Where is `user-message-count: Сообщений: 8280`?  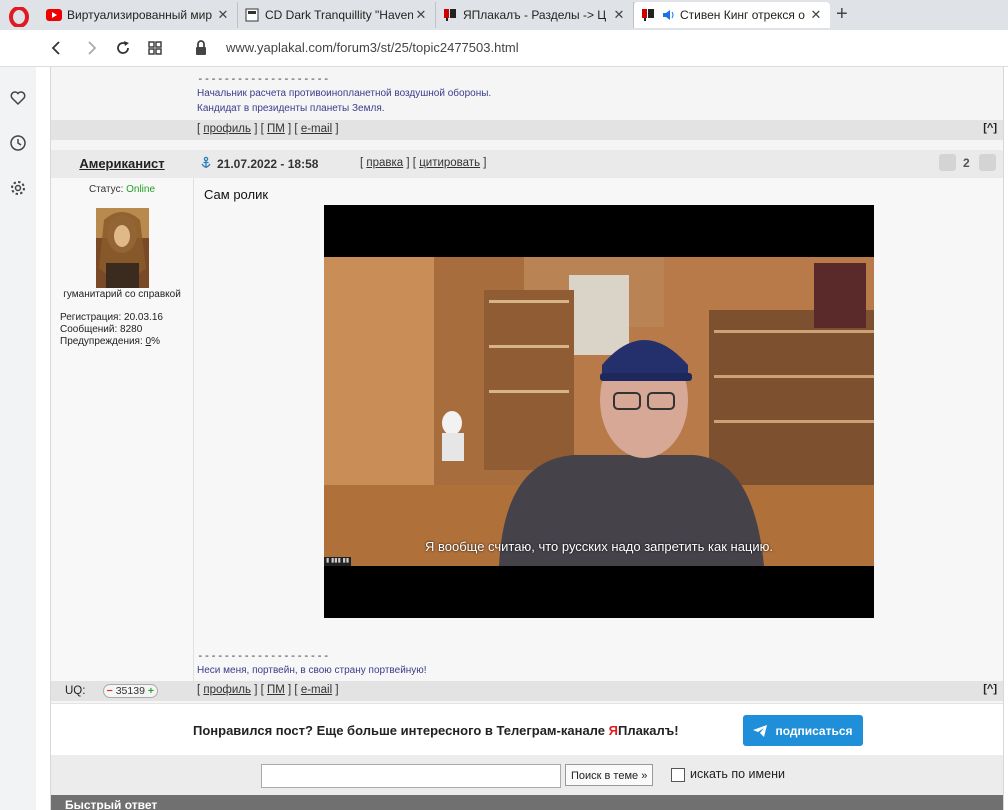 user-message-count: Сообщений: 8280 is located at coordinates (101, 329).